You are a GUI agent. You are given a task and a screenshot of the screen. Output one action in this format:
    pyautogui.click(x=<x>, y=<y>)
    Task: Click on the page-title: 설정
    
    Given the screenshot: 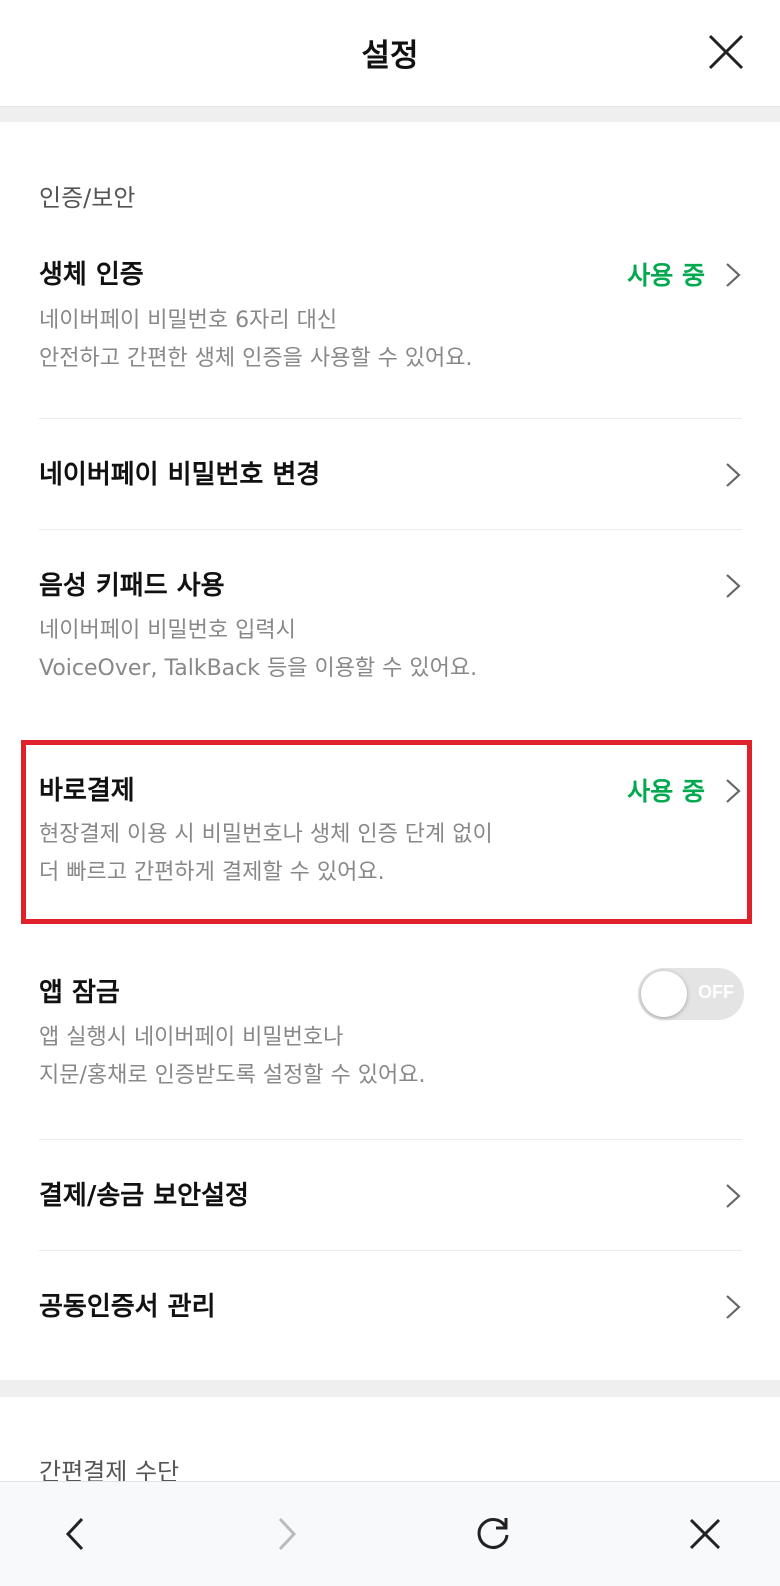 What is the action you would take?
    pyautogui.click(x=390, y=56)
    